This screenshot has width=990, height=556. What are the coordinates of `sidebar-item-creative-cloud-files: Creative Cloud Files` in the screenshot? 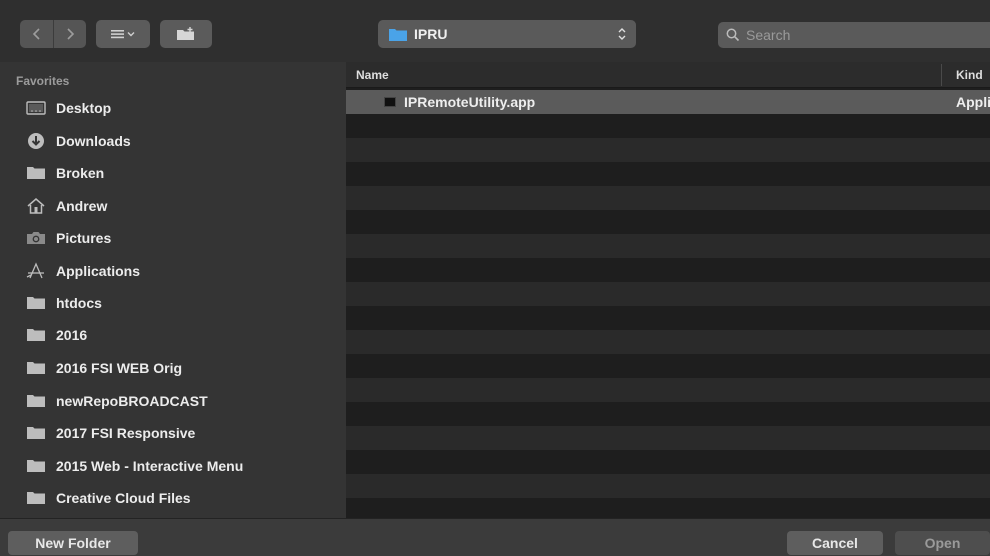 It's located at (181, 498).